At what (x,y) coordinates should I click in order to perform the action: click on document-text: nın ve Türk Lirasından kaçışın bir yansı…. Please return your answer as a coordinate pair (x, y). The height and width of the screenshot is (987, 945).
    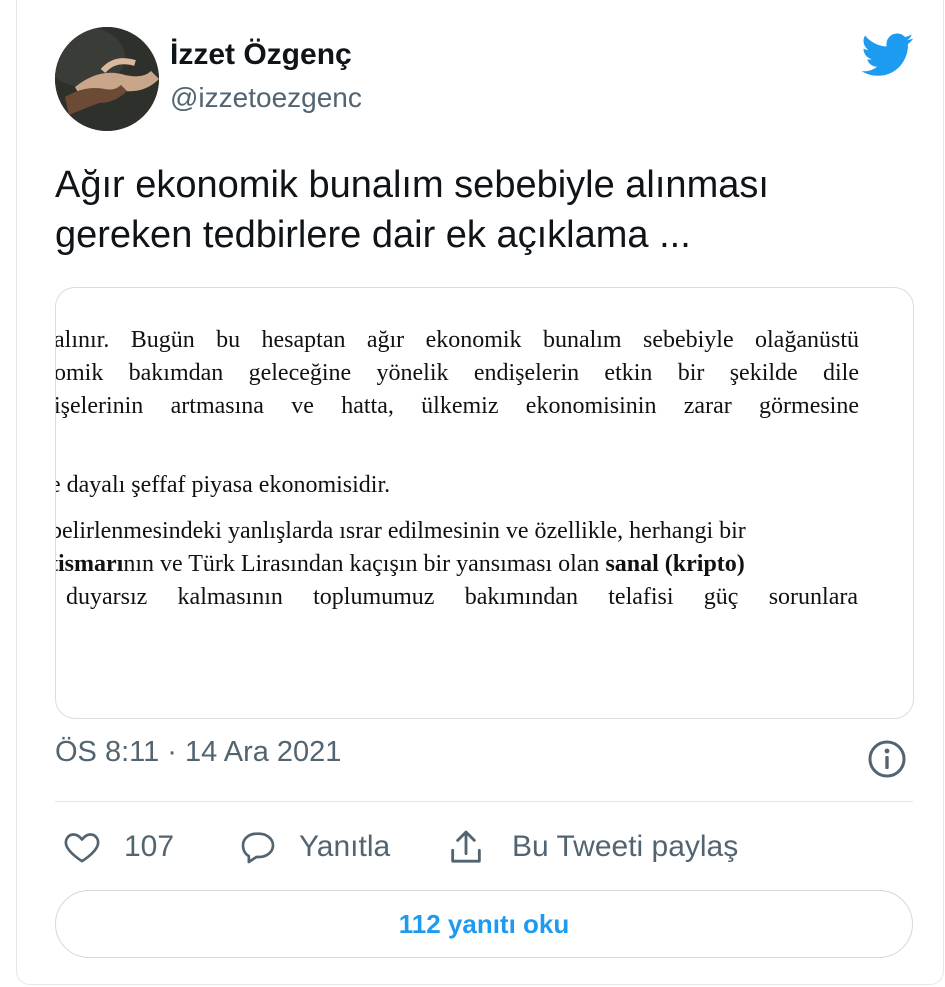
    Looking at the image, I should click on (364, 564).